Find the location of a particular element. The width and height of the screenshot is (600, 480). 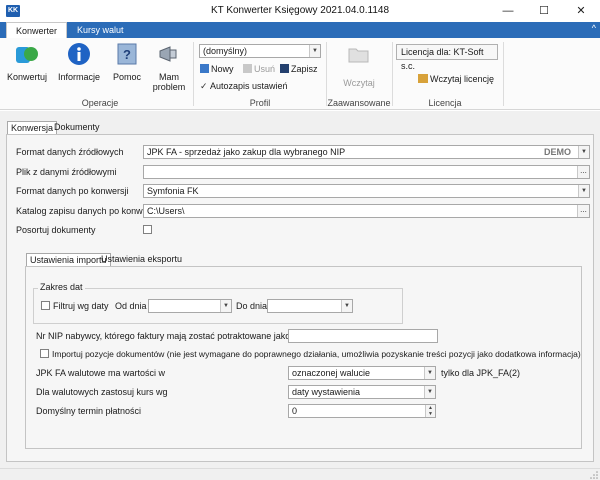

license-info: Licencja dla: KT-Soft s.c. is located at coordinates (447, 57).